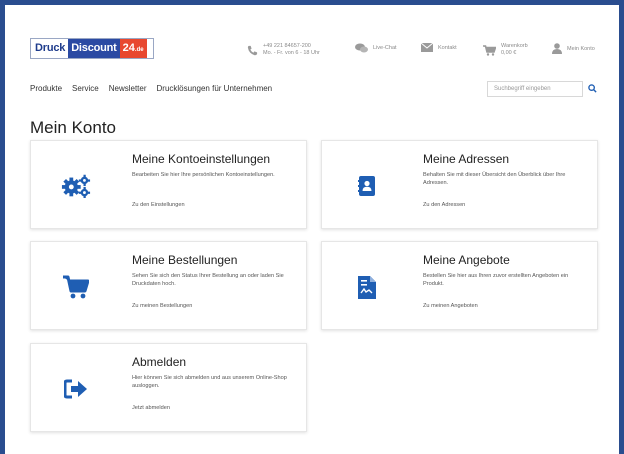 The height and width of the screenshot is (454, 624). I want to click on card-title: Meine Bestellungen, so click(185, 260).